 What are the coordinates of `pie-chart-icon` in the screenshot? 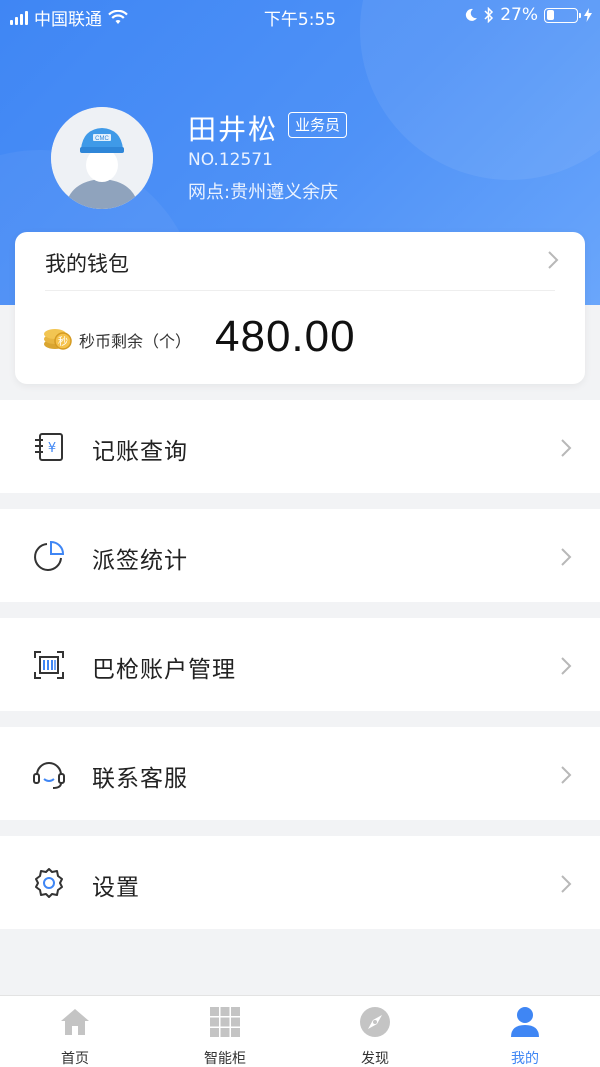 It's located at (49, 555).